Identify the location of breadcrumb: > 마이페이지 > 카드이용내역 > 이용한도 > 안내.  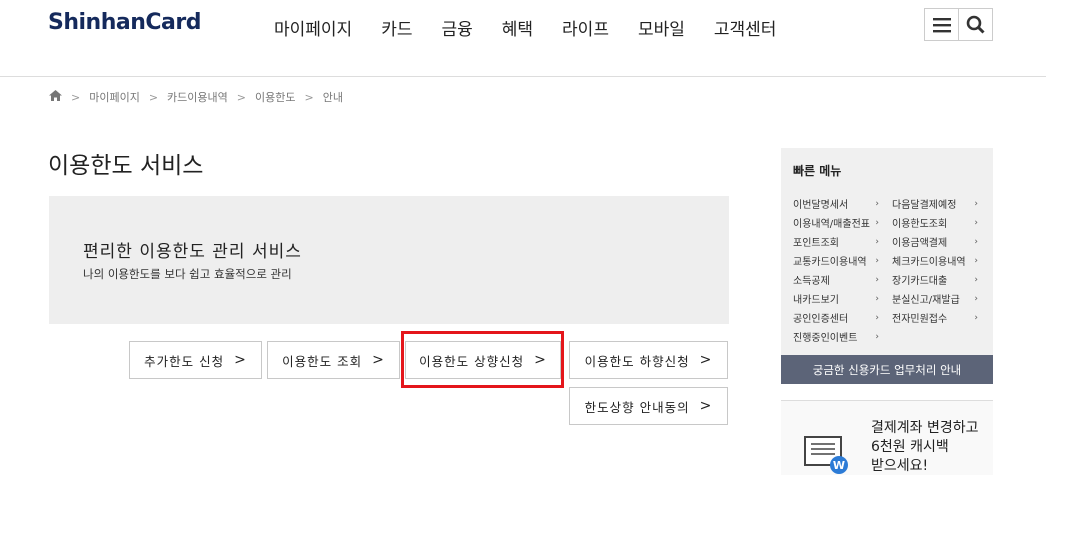
(196, 97).